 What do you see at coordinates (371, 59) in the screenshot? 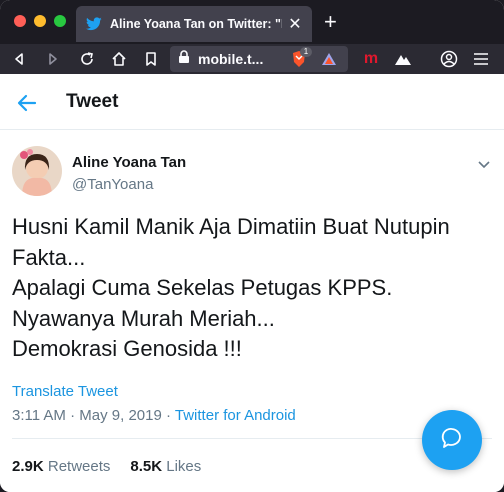
I see `extension-m-icon: m` at bounding box center [371, 59].